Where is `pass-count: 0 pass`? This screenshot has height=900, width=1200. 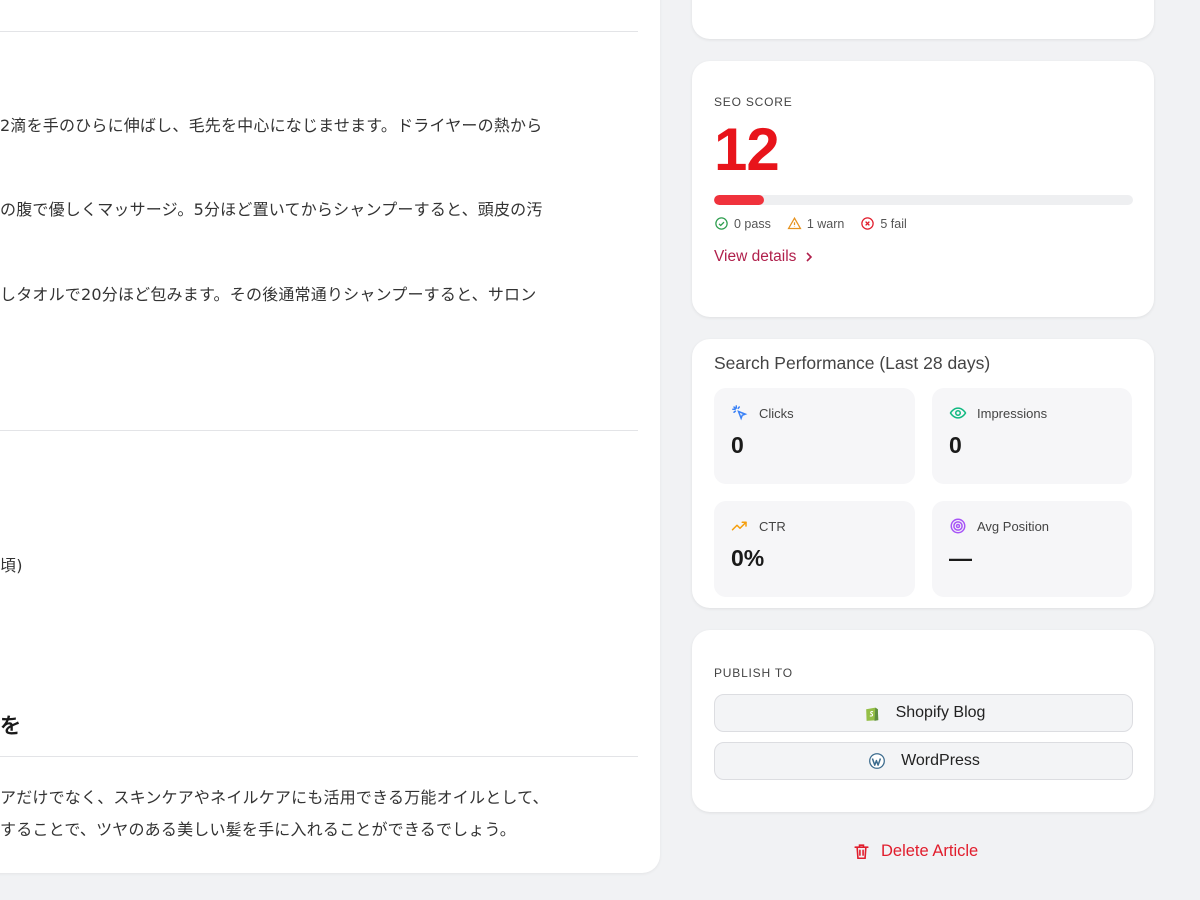
pass-count: 0 pass is located at coordinates (742, 223).